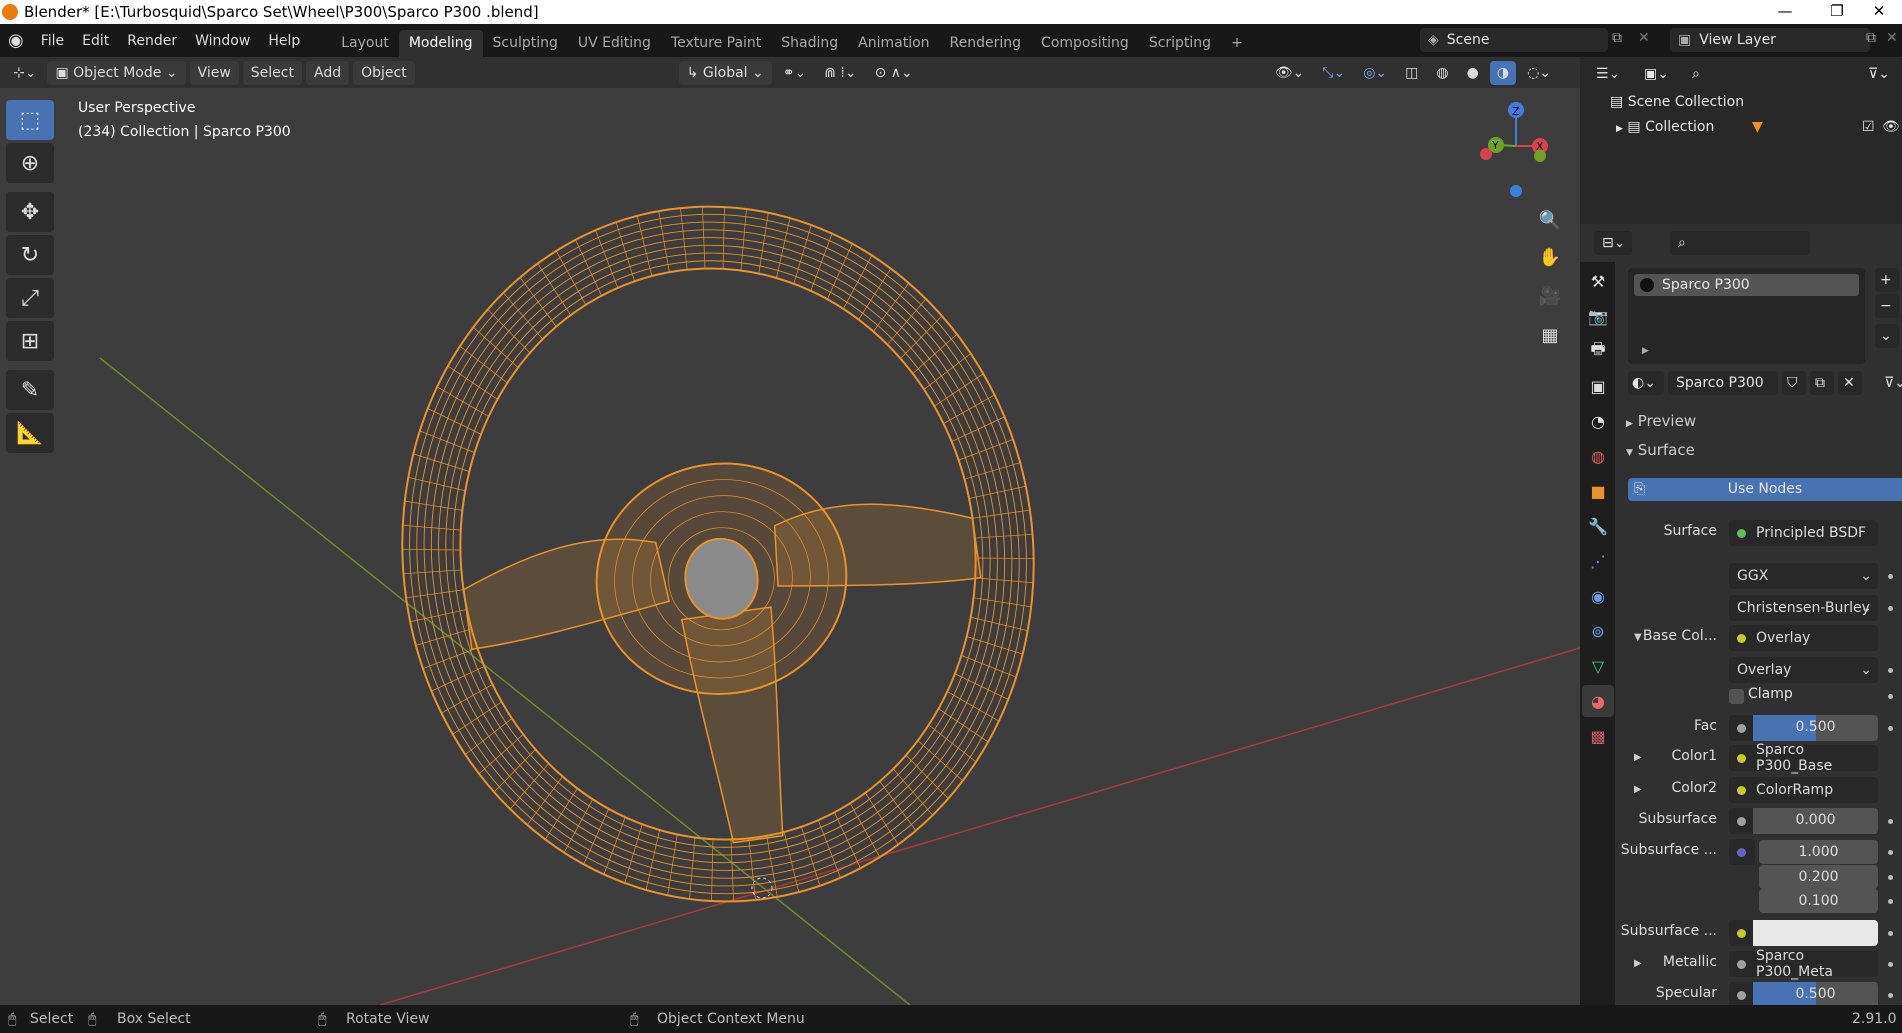 This screenshot has width=1902, height=1033. Describe the element at coordinates (525, 43) in the screenshot. I see `tab-sculpting: Sculpting` at that location.